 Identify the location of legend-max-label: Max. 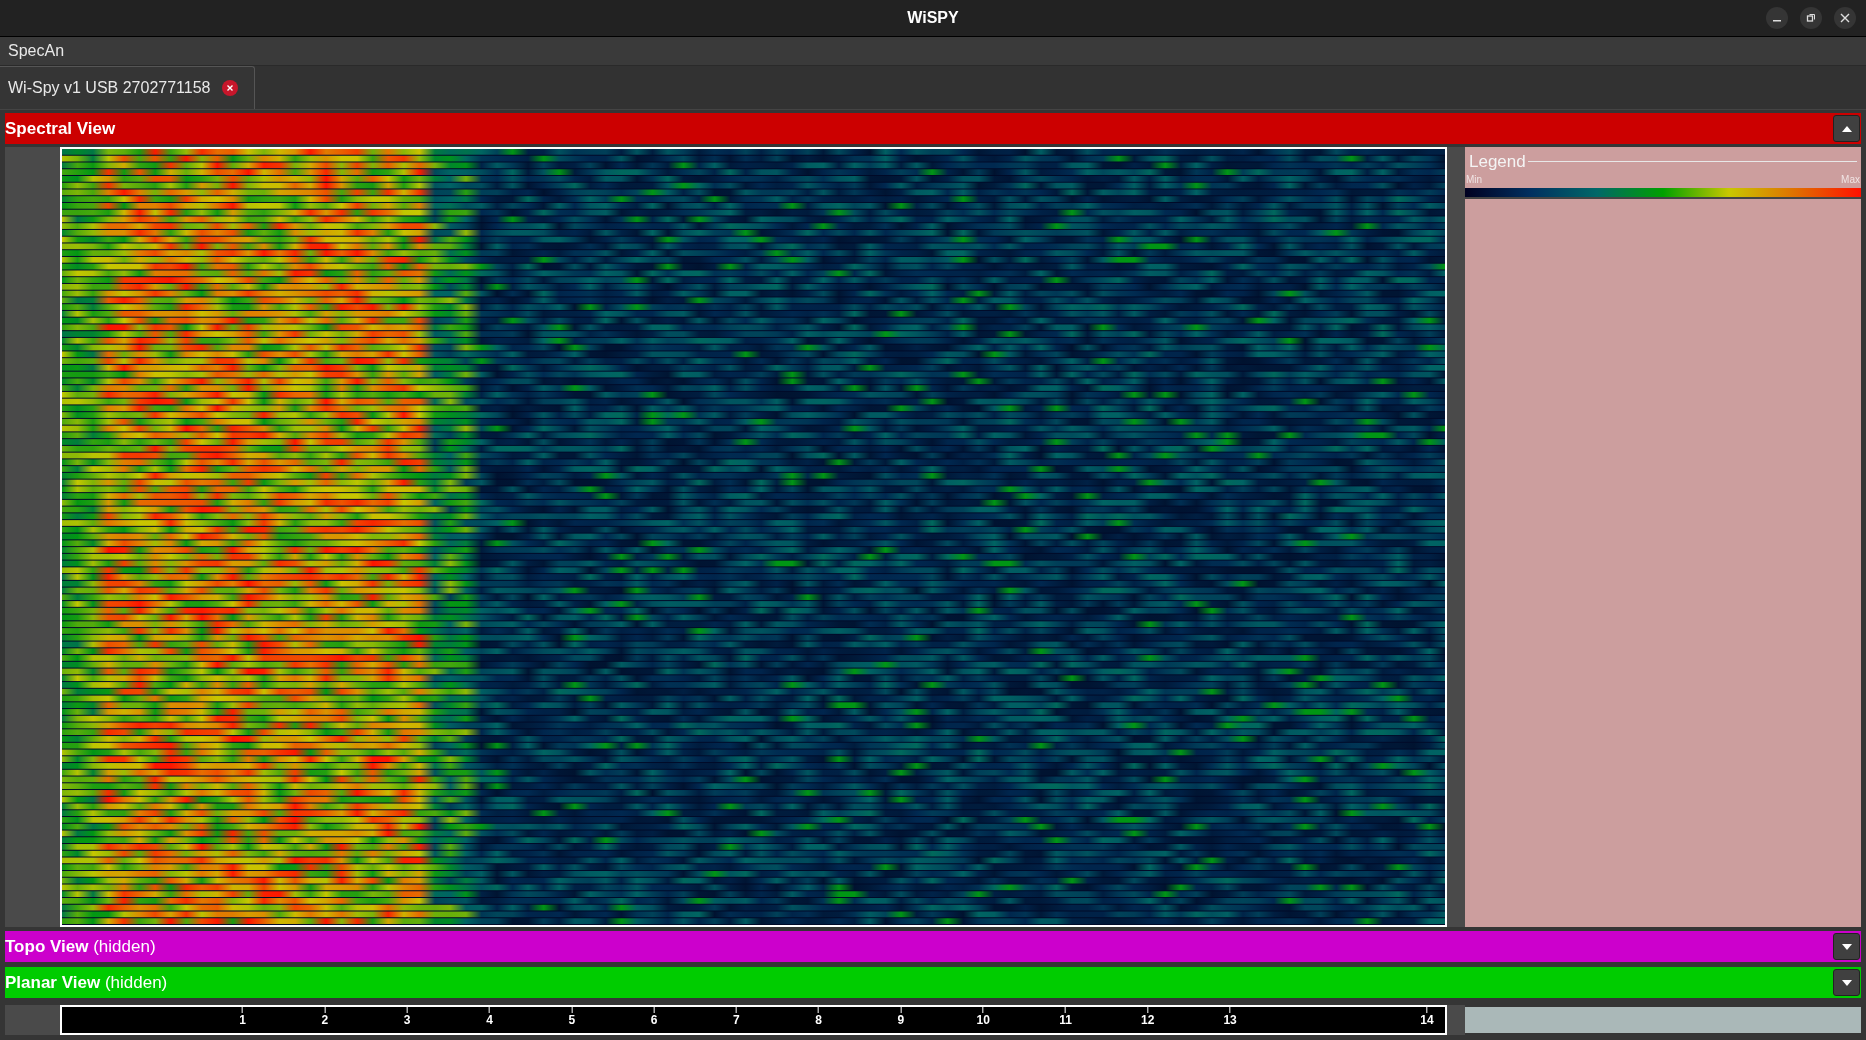
(1850, 179).